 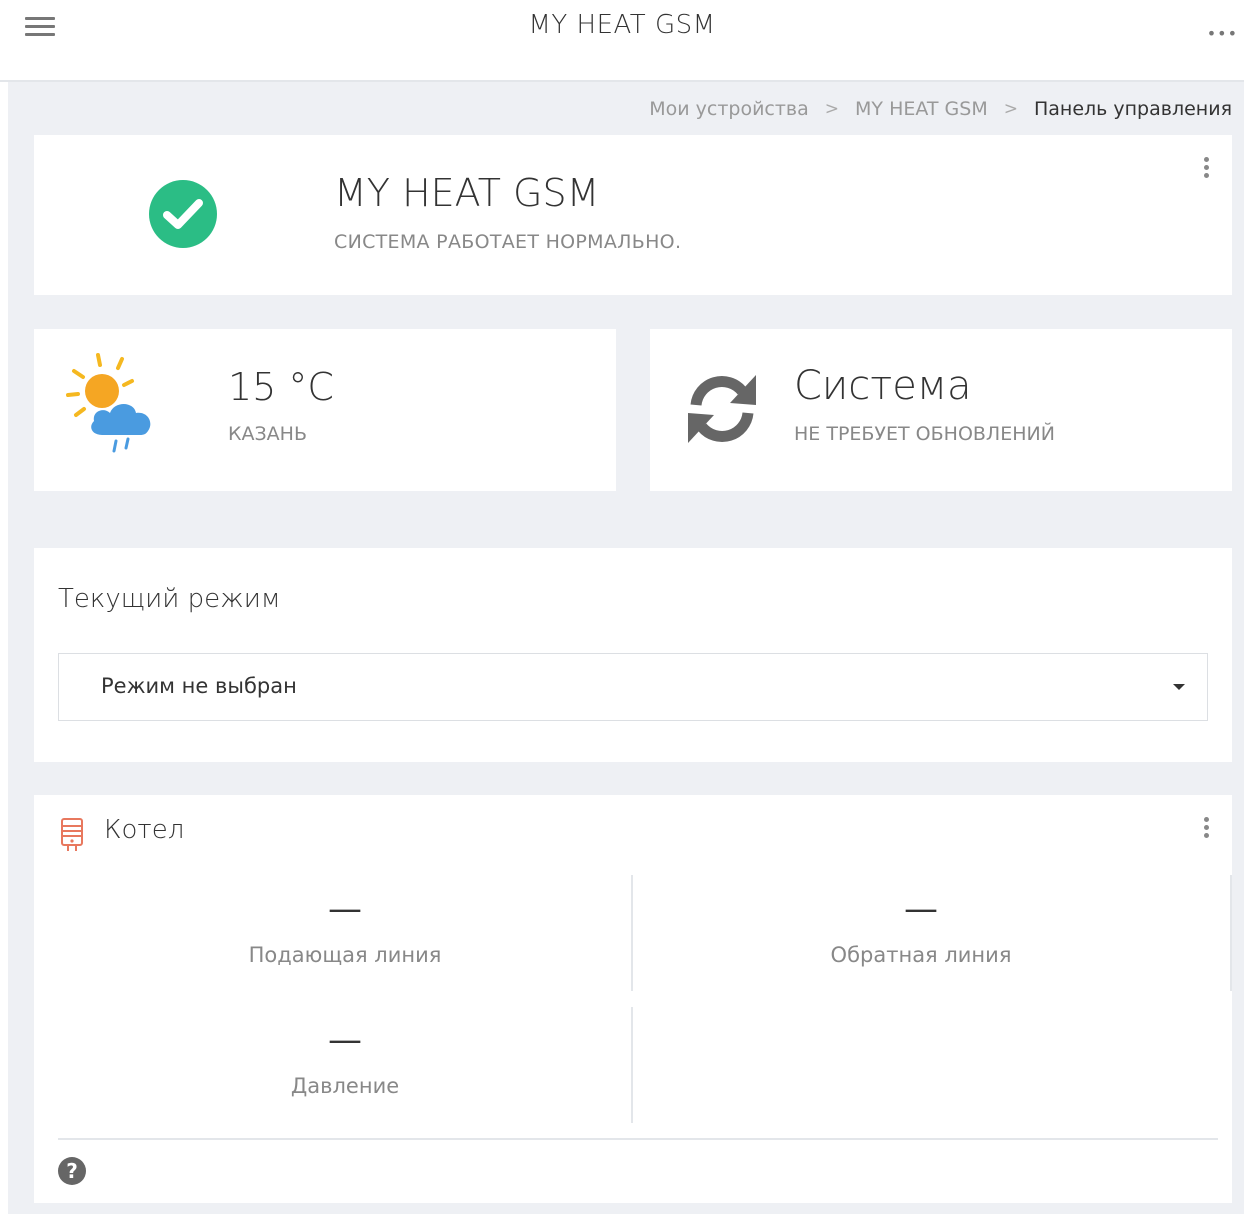 What do you see at coordinates (508, 242) in the screenshot?
I see `status-text: СИСТЕМА РАБОТАЕТ НОРМАЛЬНО.` at bounding box center [508, 242].